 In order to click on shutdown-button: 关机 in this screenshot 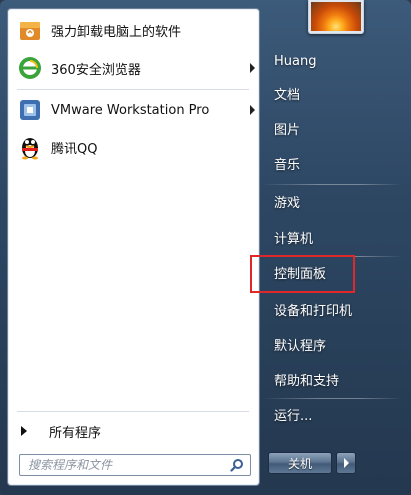, I will do `click(300, 463)`.